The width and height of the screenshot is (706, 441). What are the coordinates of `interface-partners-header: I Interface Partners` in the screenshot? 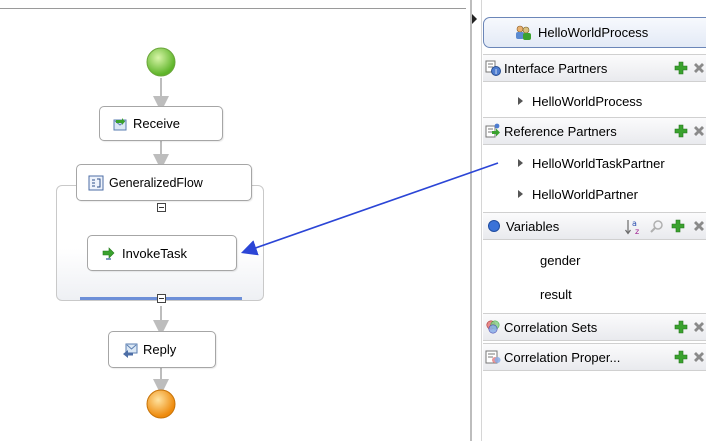 It's located at (594, 68).